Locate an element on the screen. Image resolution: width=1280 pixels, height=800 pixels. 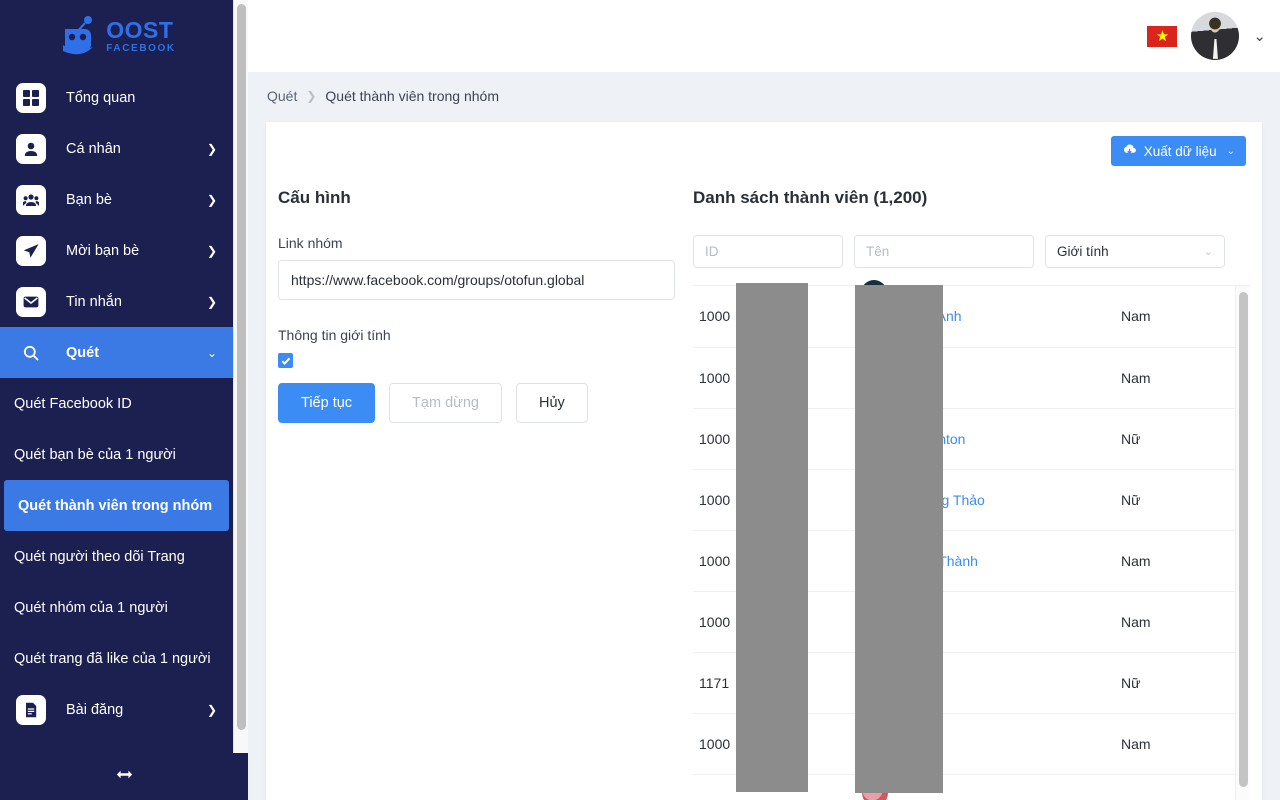
member-list-title: Danh sách thành viên (1,200) is located at coordinates (810, 197).